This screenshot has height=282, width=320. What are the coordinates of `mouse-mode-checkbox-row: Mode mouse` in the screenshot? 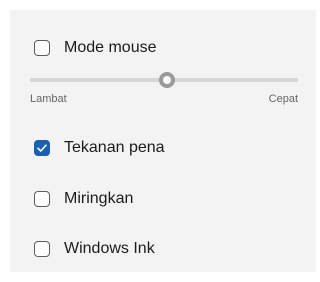 It's located at (95, 48).